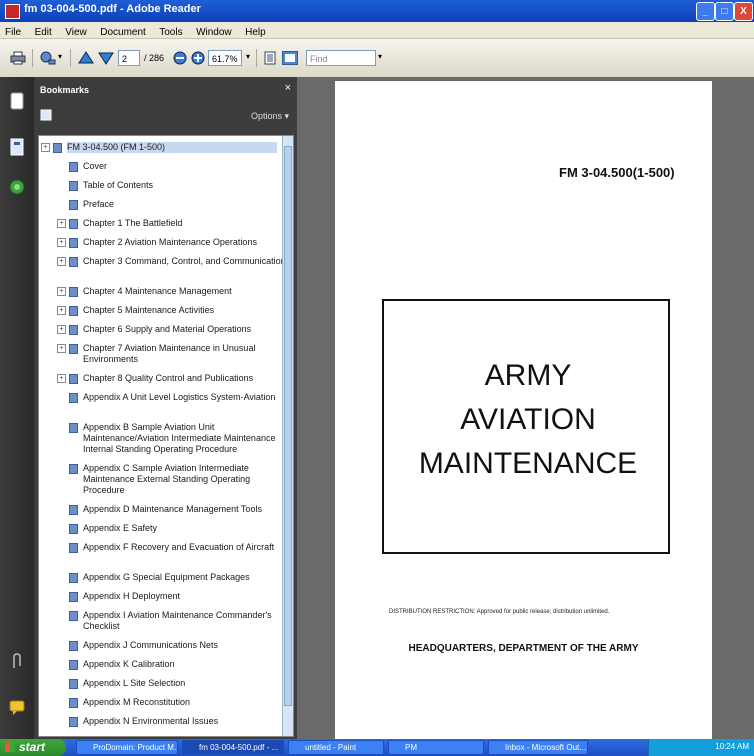  Describe the element at coordinates (523, 648) in the screenshot. I see `headquarters-line: HEADQUARTERS, DEPARTMENT OF THE ARMY` at that location.